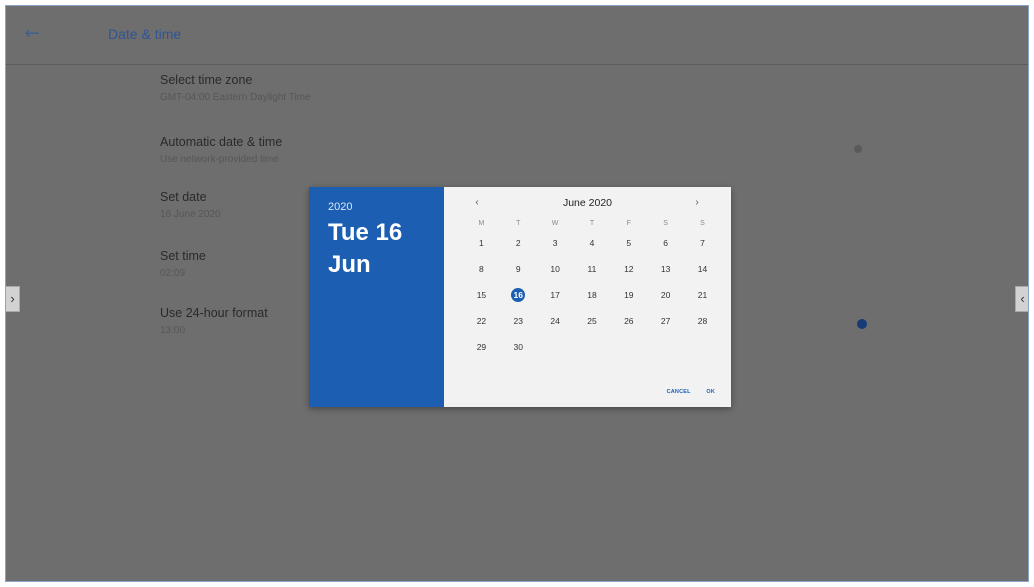 This screenshot has width=1034, height=587. I want to click on calendar-day-number: 7, so click(702, 243).